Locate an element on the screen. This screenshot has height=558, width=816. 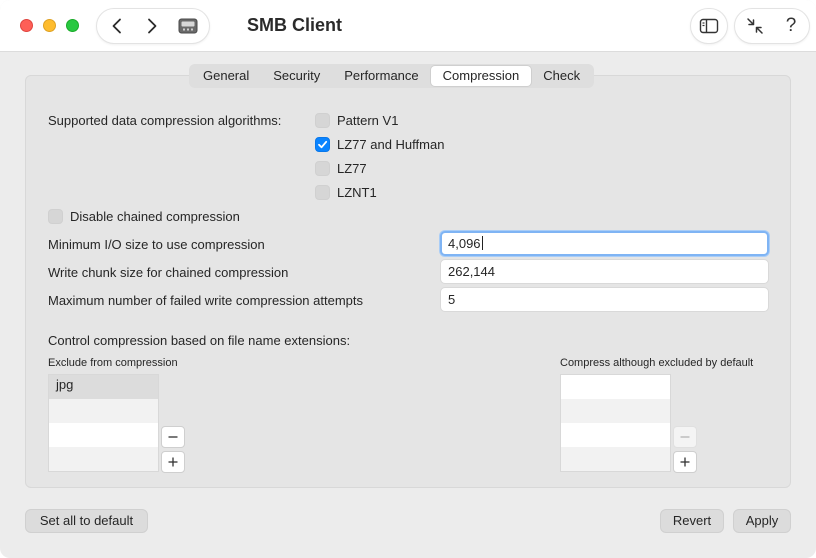
chunk-size-label: Write chunk size for chained compression is located at coordinates (168, 272).